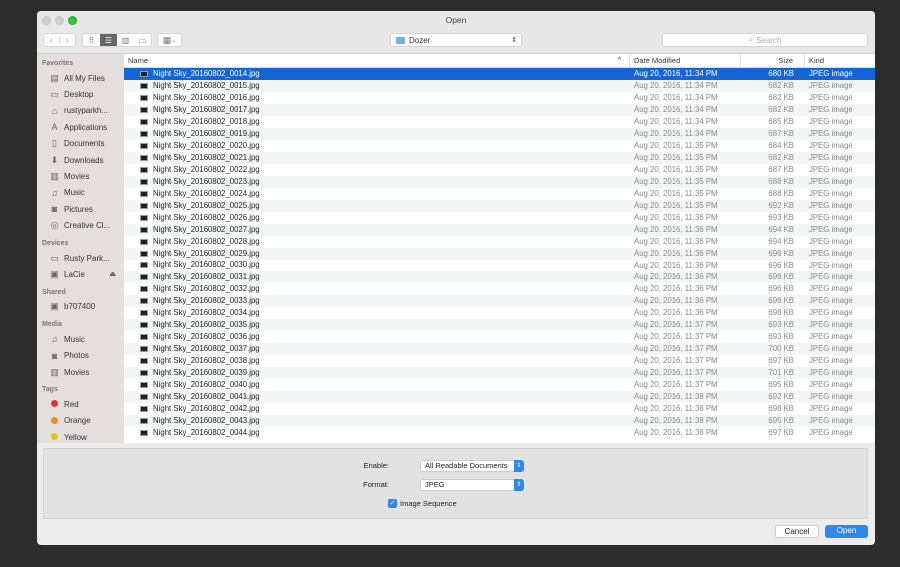 Image resolution: width=900 pixels, height=567 pixels. I want to click on eject-icon: ⏏, so click(112, 274).